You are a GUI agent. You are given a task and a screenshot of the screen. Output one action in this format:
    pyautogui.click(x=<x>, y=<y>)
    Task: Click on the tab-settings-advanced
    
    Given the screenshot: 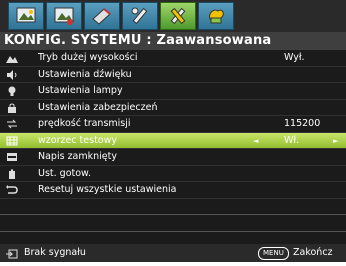 What is the action you would take?
    pyautogui.click(x=178, y=16)
    